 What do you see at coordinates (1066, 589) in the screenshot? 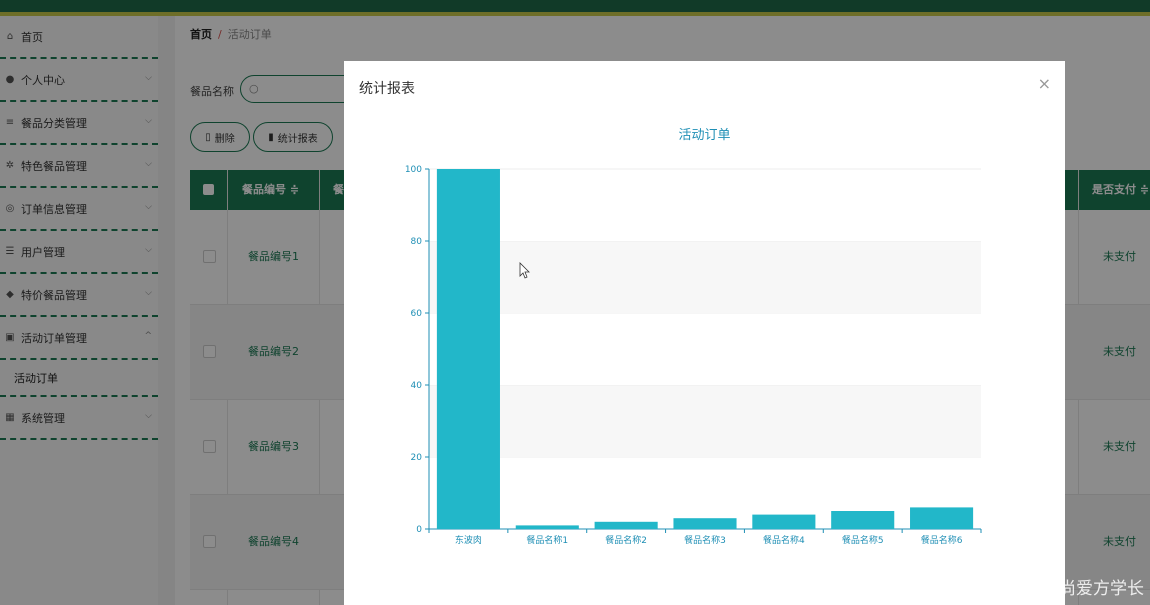
I see `watermark: CSDN @尚爱方学长` at bounding box center [1066, 589].